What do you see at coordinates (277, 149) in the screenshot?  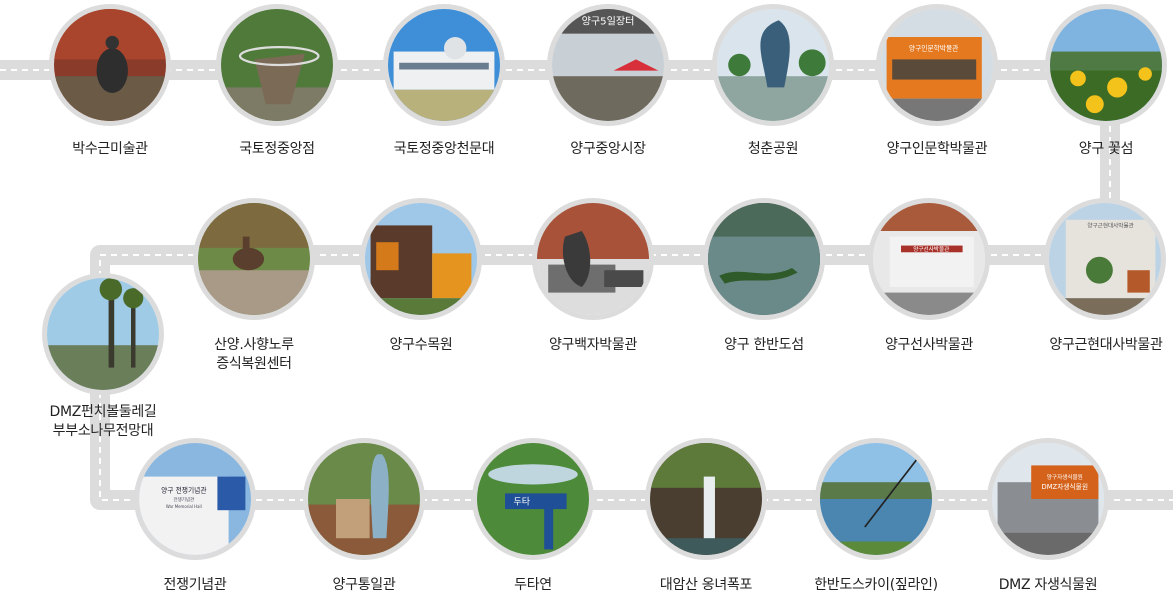 I see `label-national-center-point: 국토정중앙점` at bounding box center [277, 149].